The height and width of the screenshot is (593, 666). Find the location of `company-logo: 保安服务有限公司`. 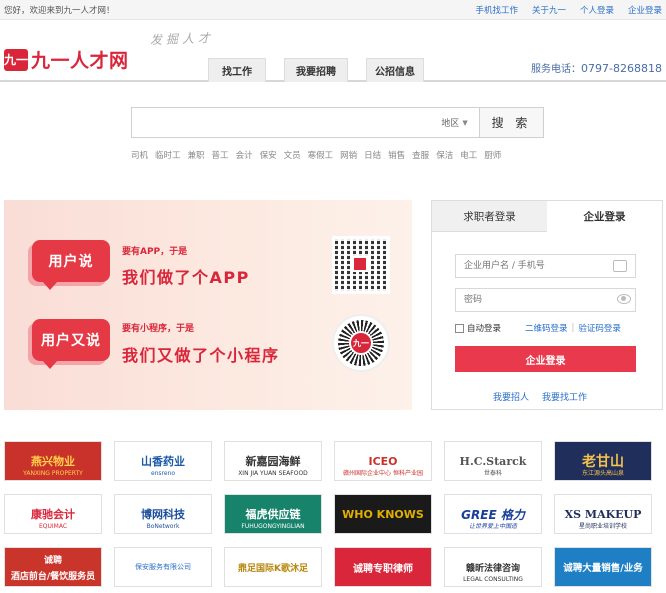

company-logo: 保安服务有限公司 is located at coordinates (163, 567).